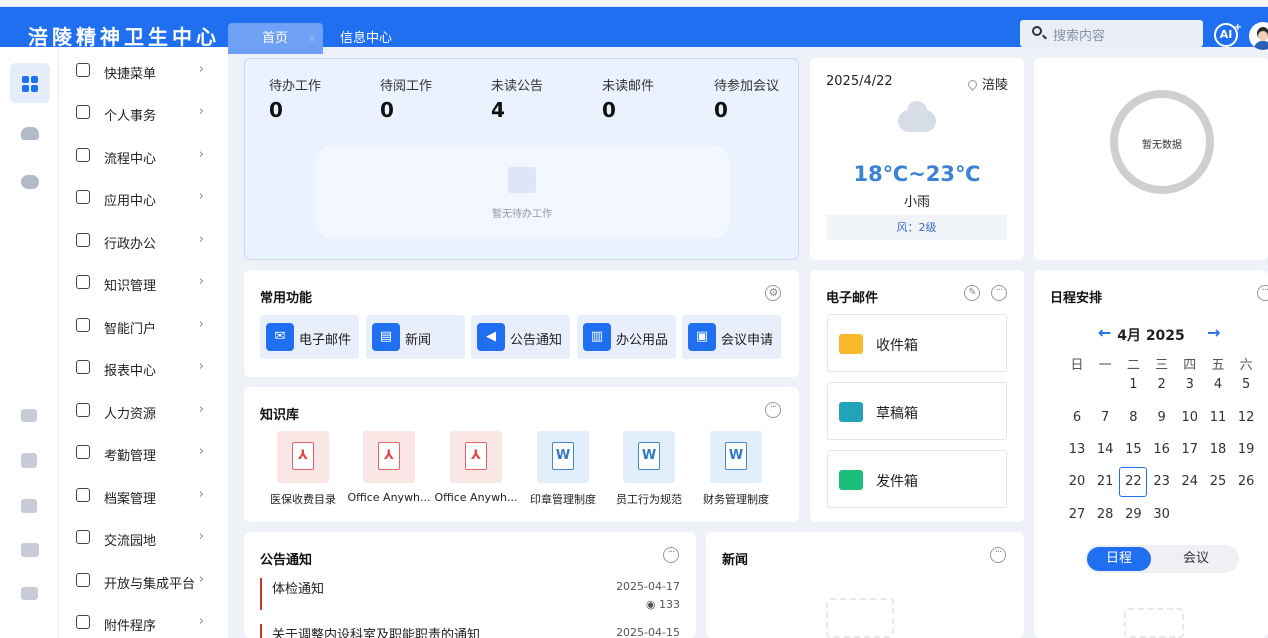 Image resolution: width=1268 pixels, height=638 pixels. I want to click on menu-item-knowledge: 知识管理 ›, so click(143, 282).